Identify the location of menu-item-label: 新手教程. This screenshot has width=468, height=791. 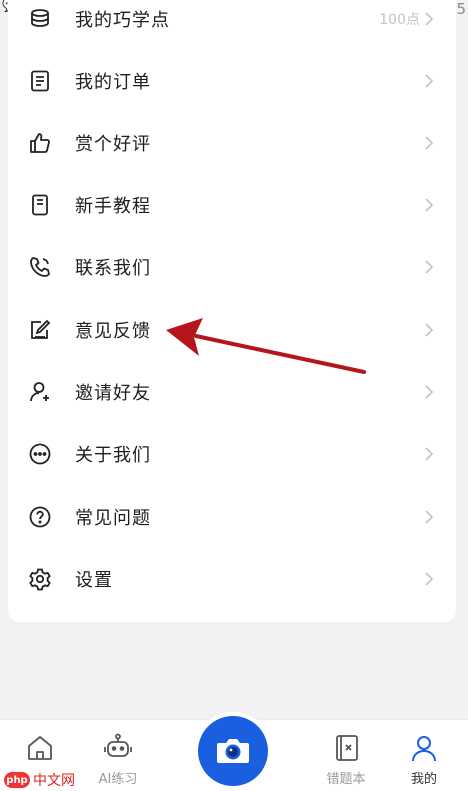
(113, 206).